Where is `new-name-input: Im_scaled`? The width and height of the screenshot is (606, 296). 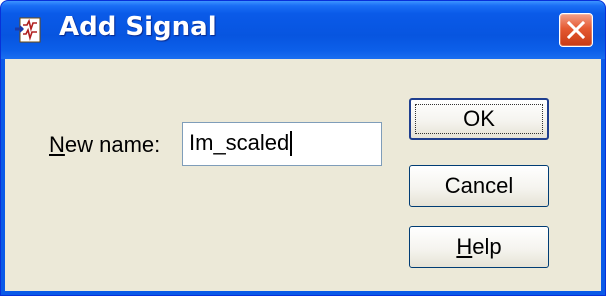 new-name-input: Im_scaled is located at coordinates (282, 144).